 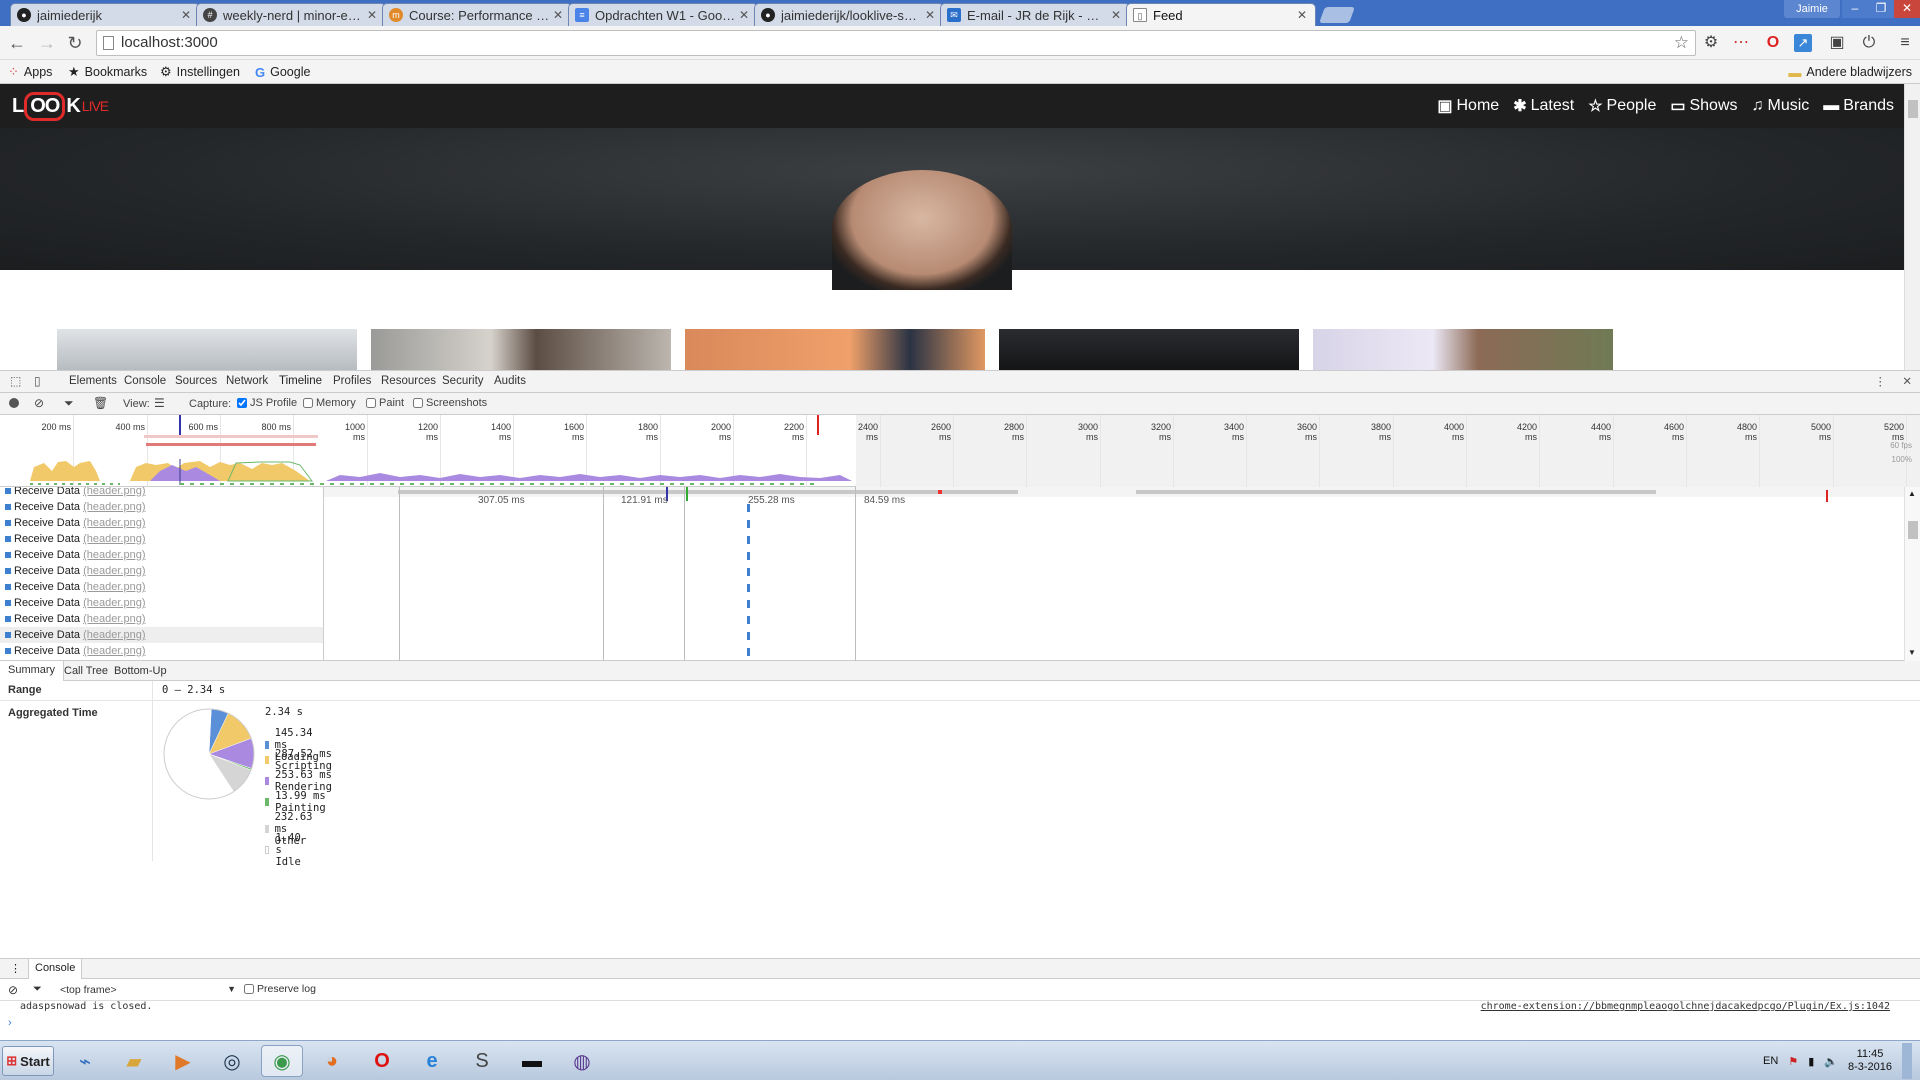 I want to click on steam-taskbar-icon: ◎, so click(x=232, y=1061).